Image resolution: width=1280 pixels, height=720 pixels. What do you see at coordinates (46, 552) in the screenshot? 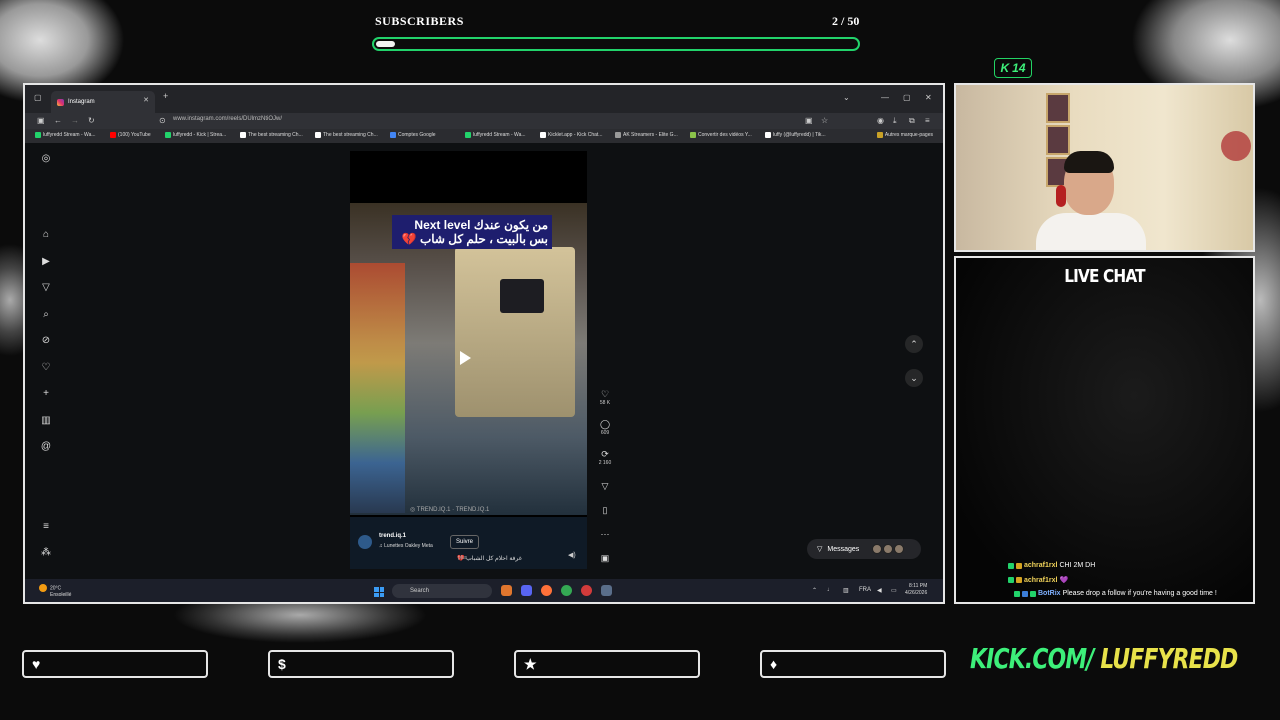
I see `also-from-meta-icon: ⁂` at bounding box center [46, 552].